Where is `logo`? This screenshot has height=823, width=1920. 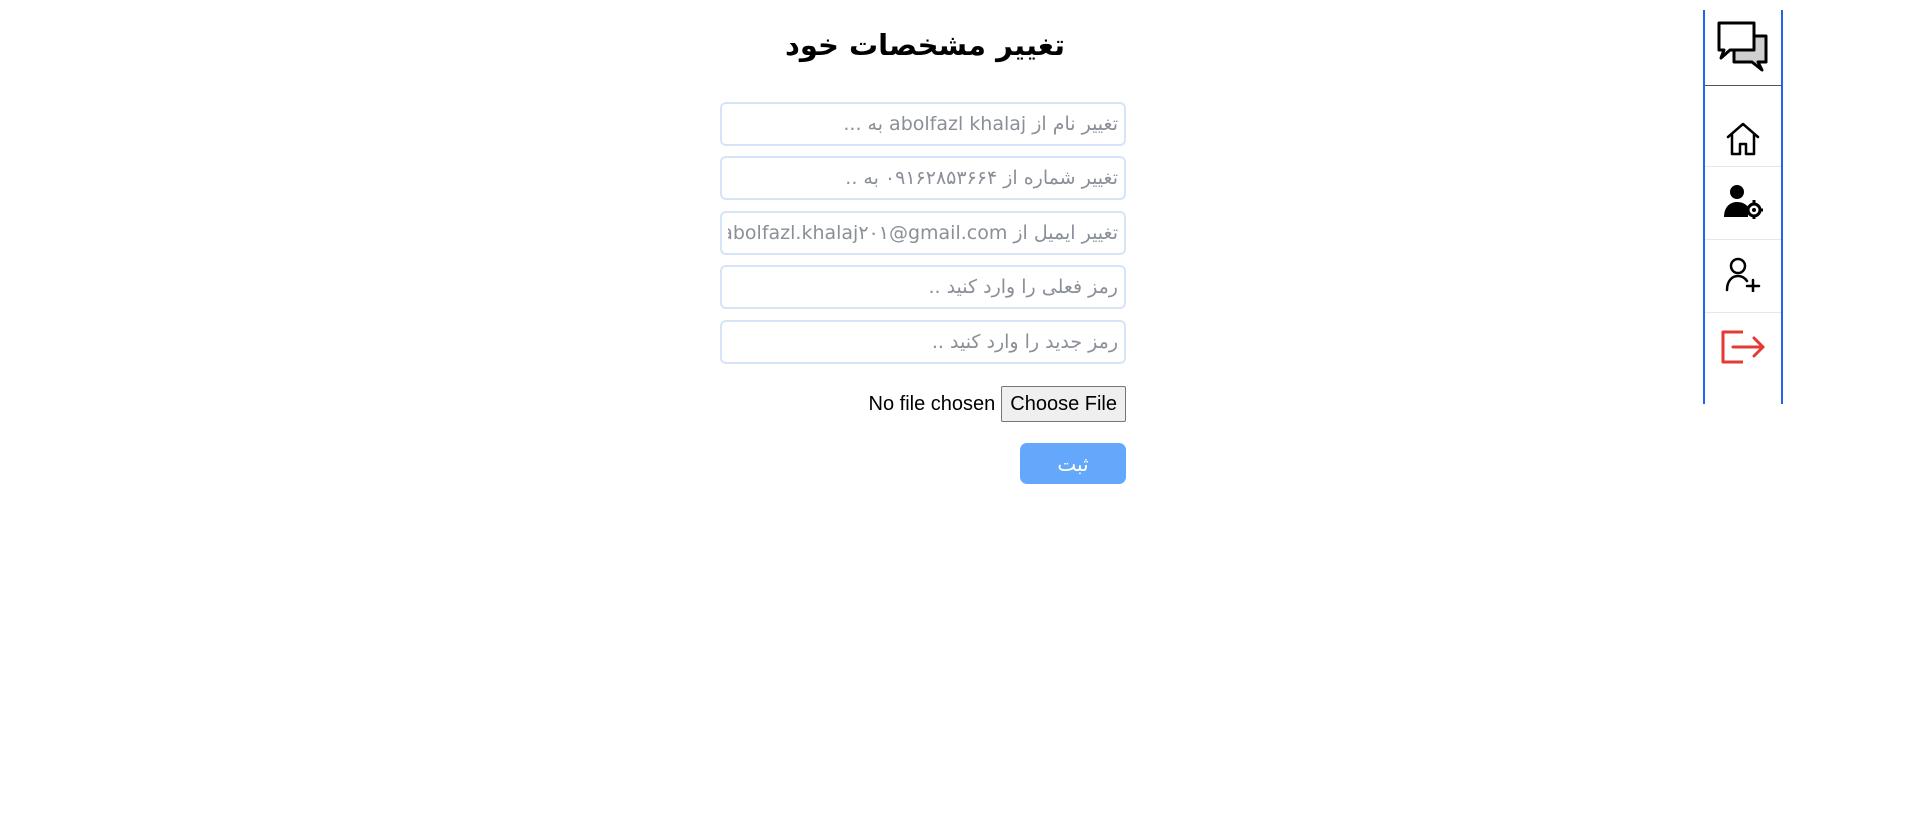
logo is located at coordinates (1743, 48).